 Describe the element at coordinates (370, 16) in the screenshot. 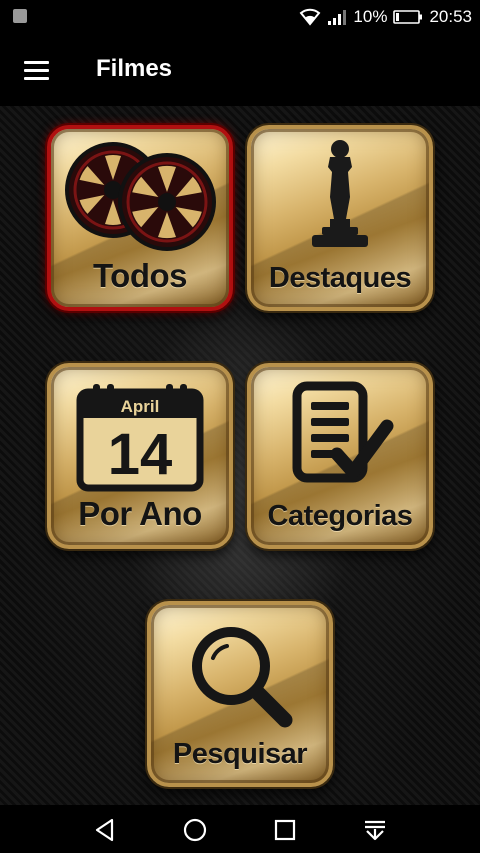

I see `battery-percent: 10%` at that location.